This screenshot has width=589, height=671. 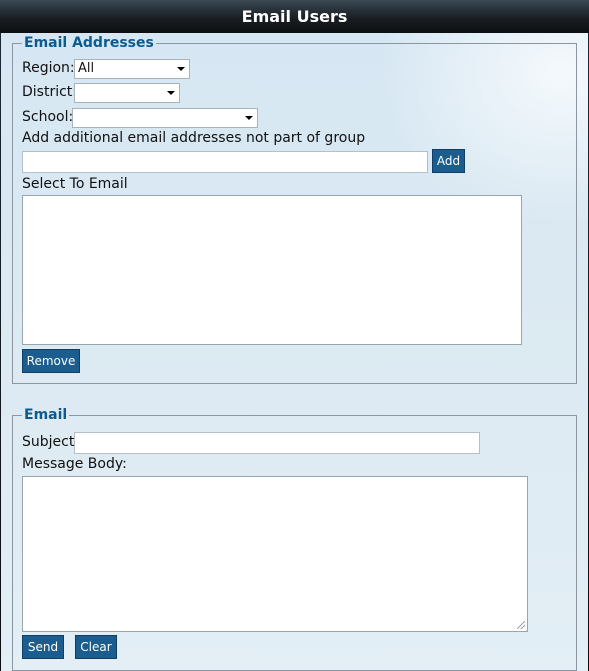 What do you see at coordinates (86, 68) in the screenshot?
I see `region-select-value: All` at bounding box center [86, 68].